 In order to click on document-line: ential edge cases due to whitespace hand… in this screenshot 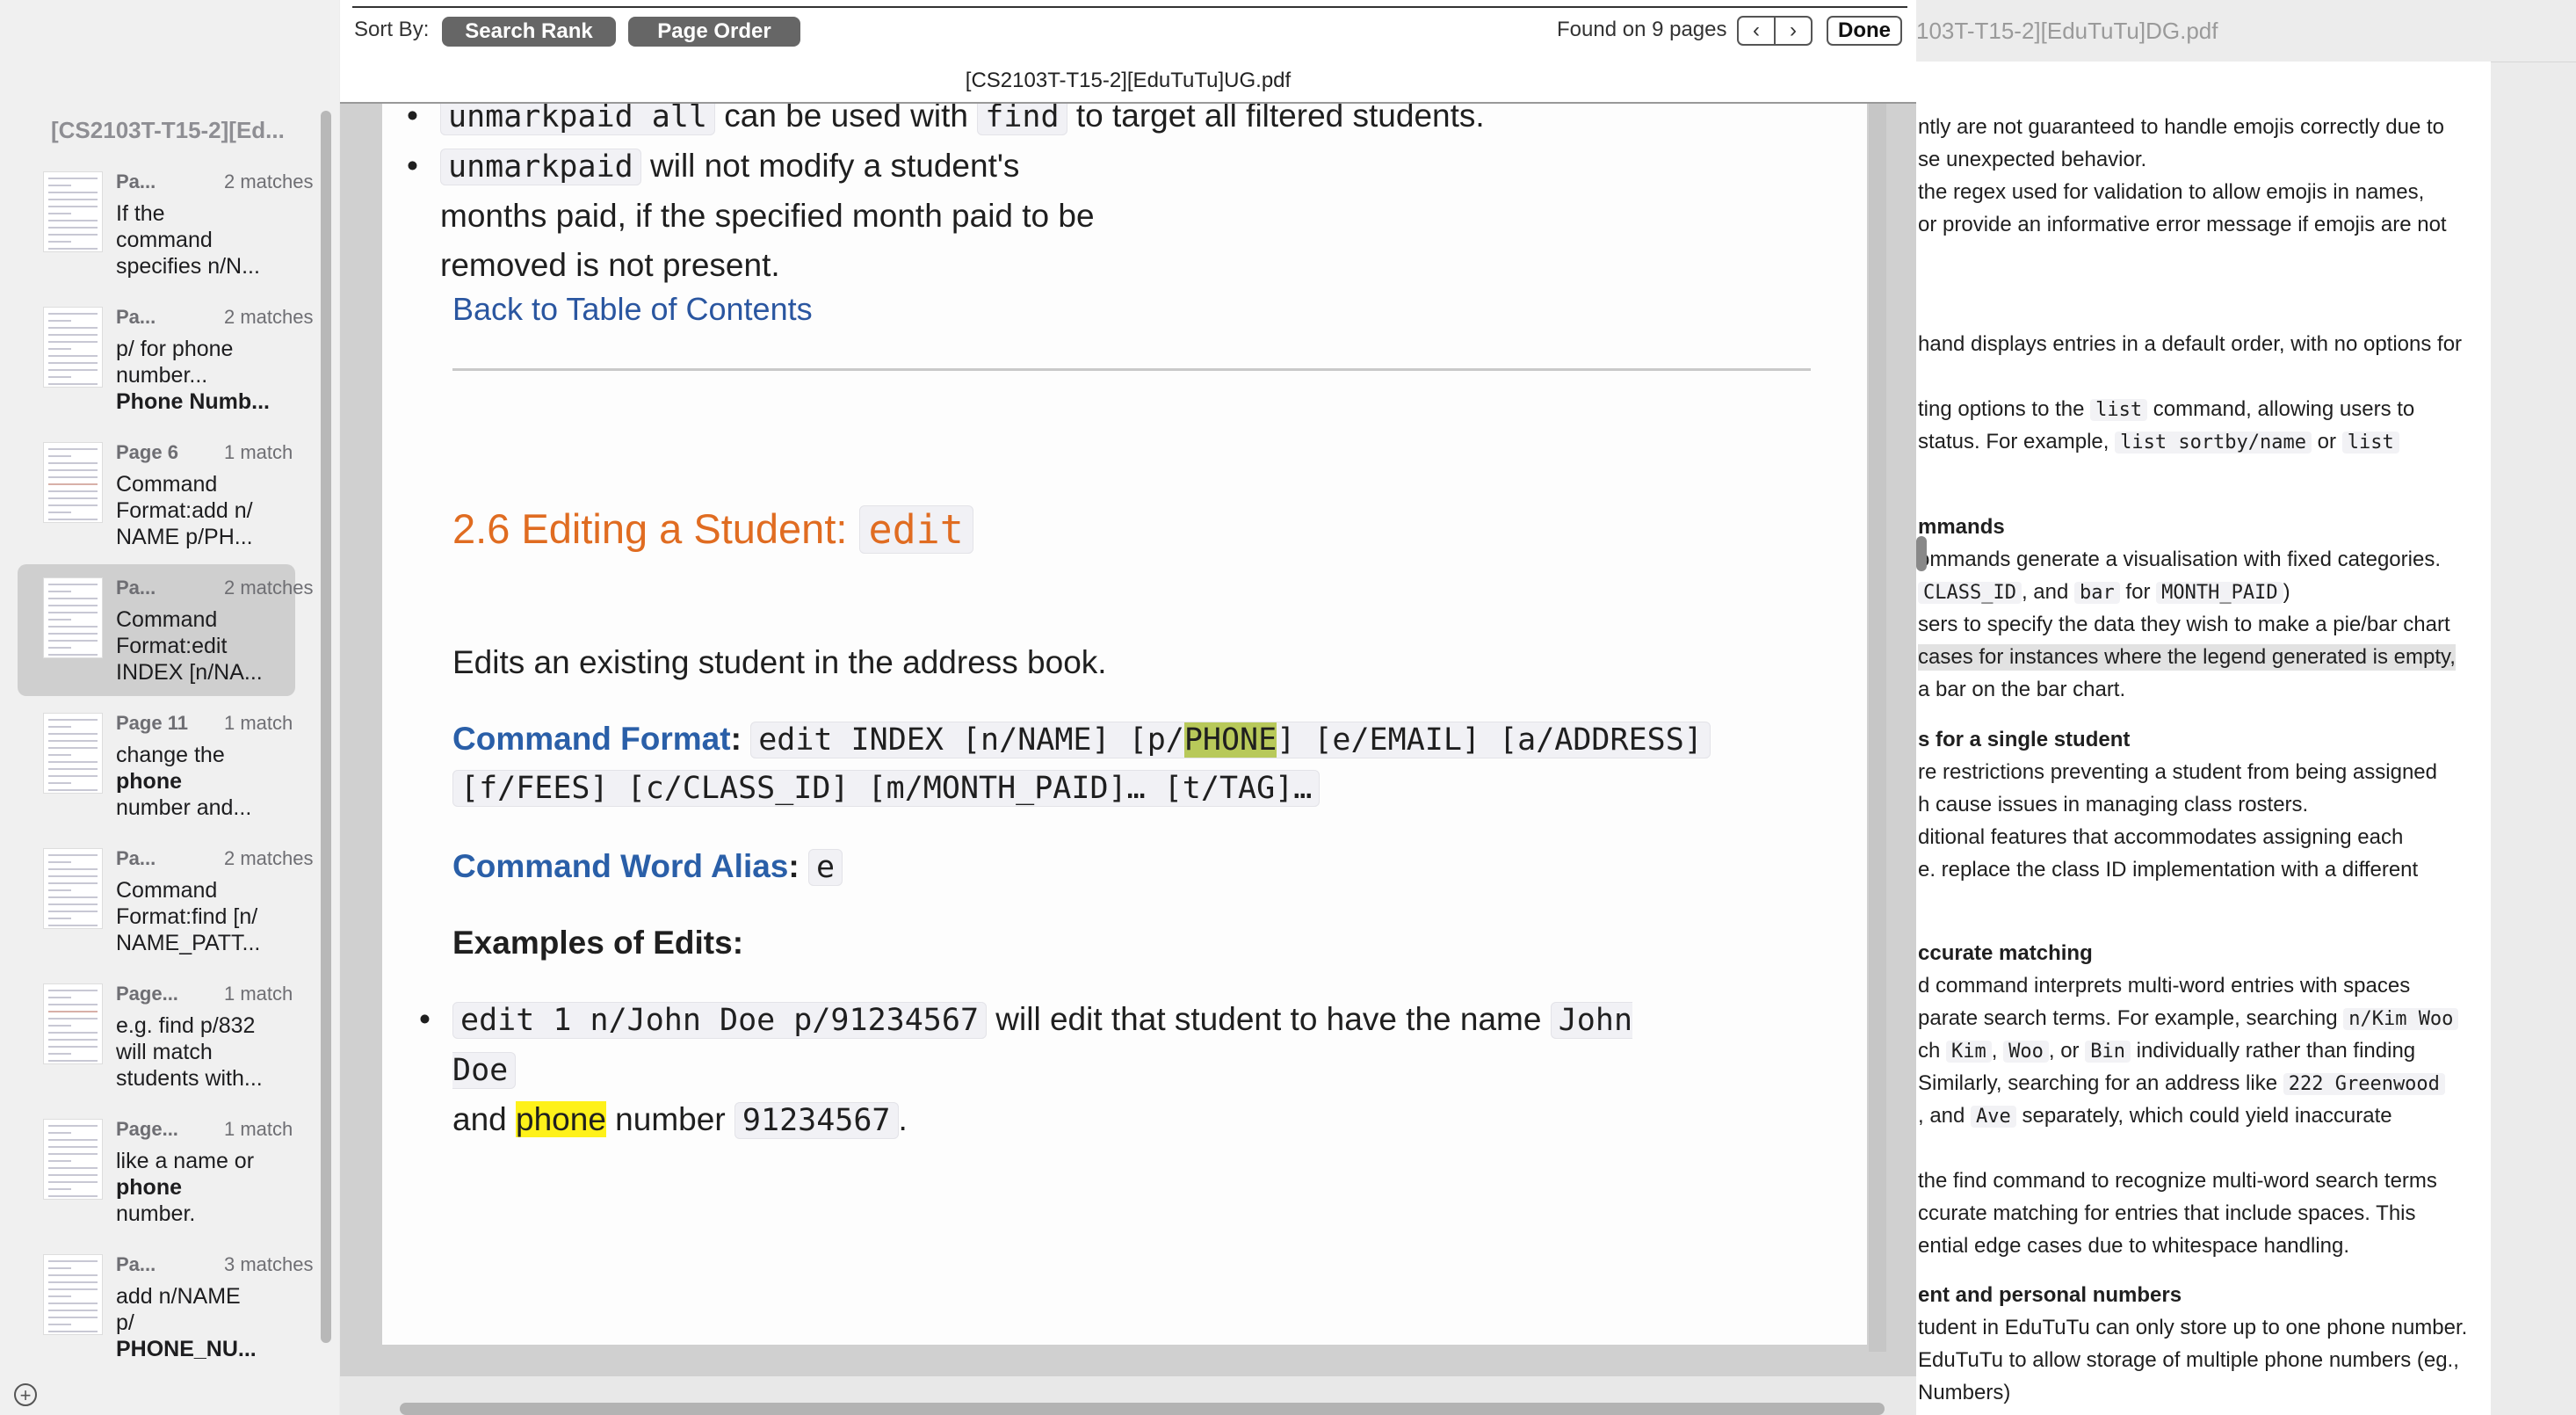, I will do `click(2133, 1246)`.